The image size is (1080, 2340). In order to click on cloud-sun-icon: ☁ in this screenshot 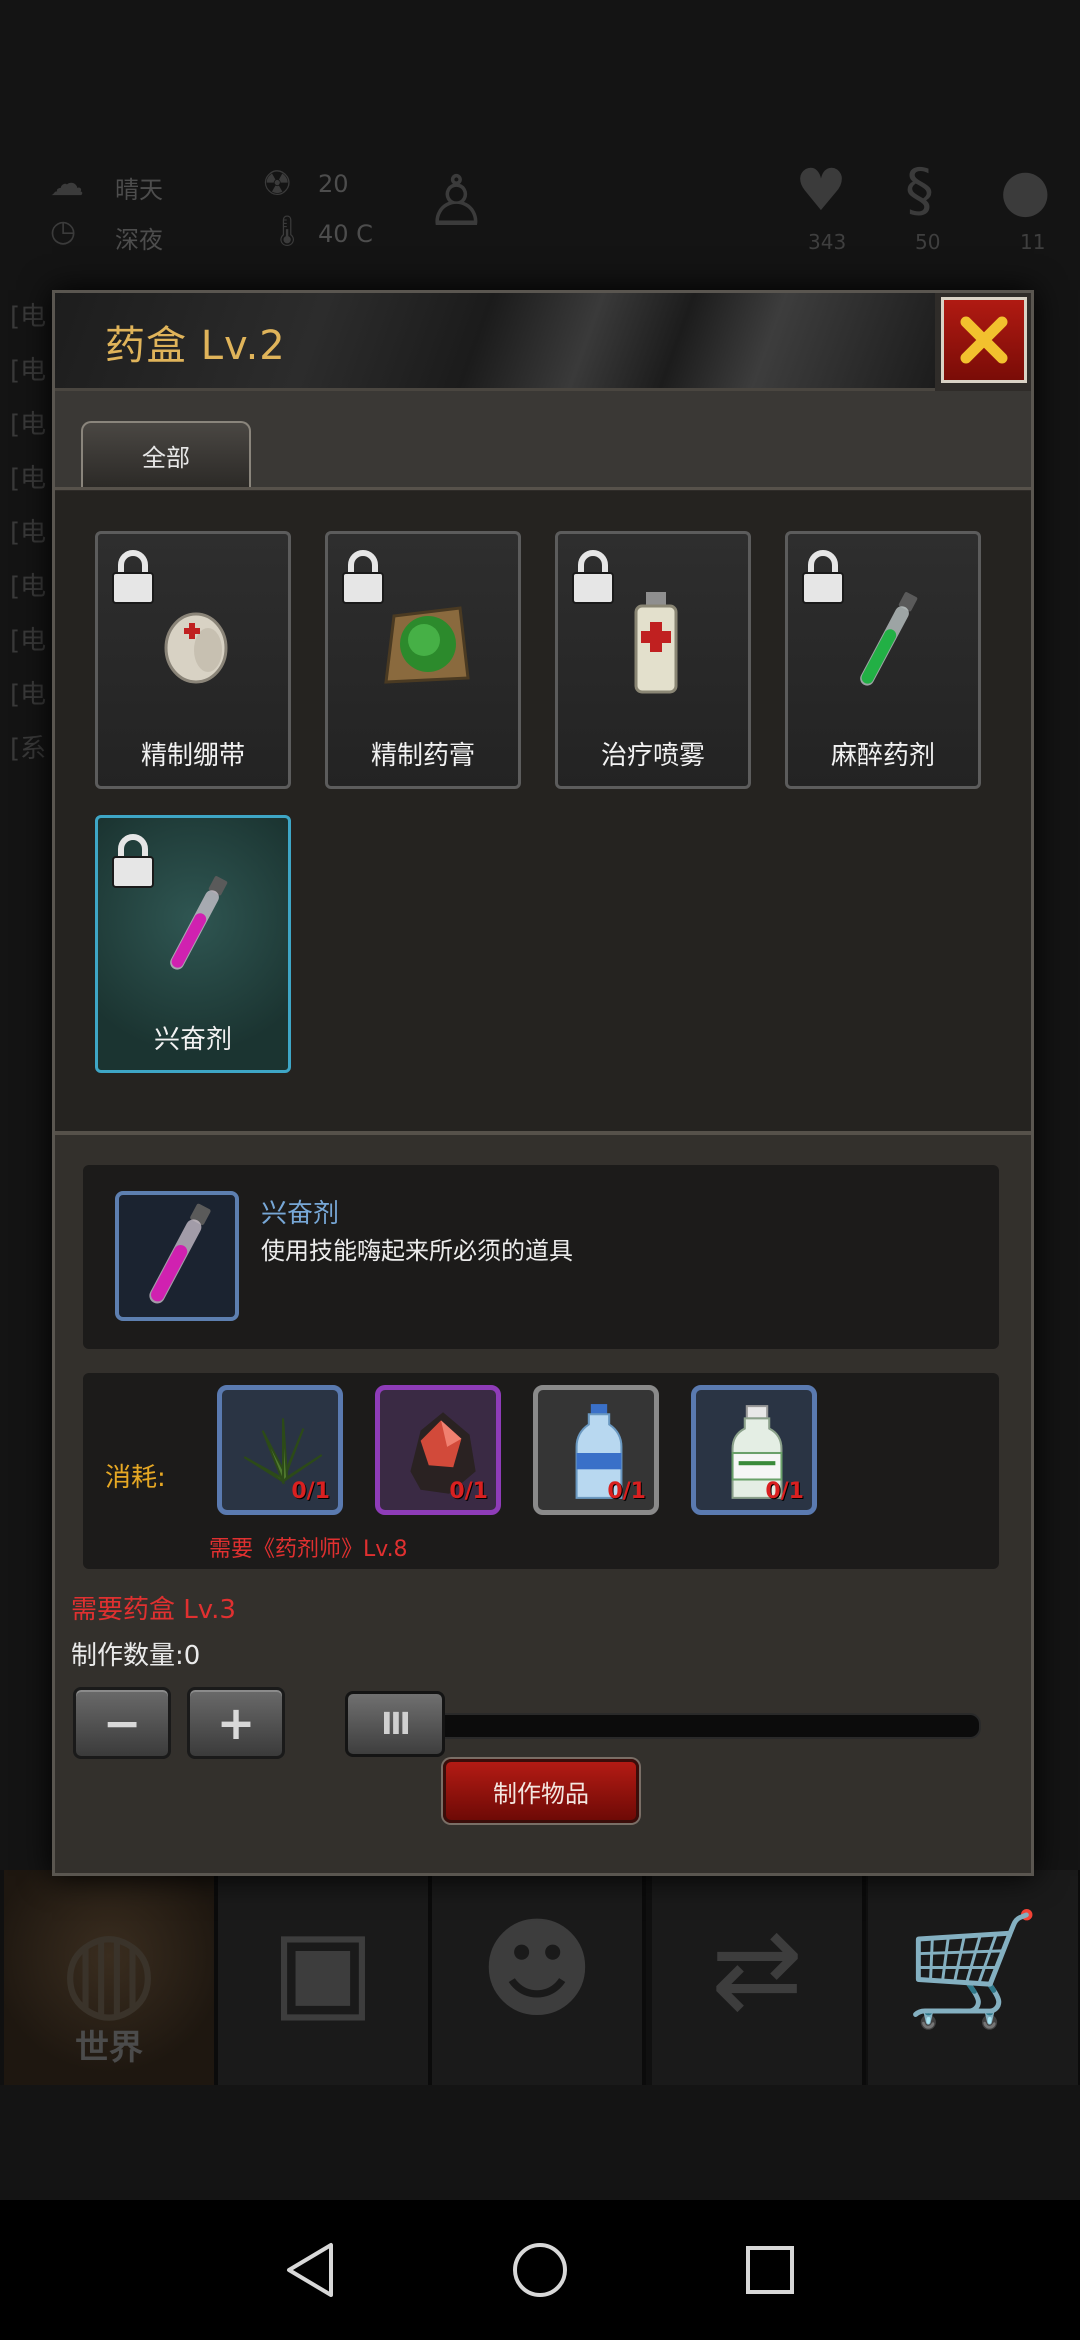, I will do `click(67, 184)`.